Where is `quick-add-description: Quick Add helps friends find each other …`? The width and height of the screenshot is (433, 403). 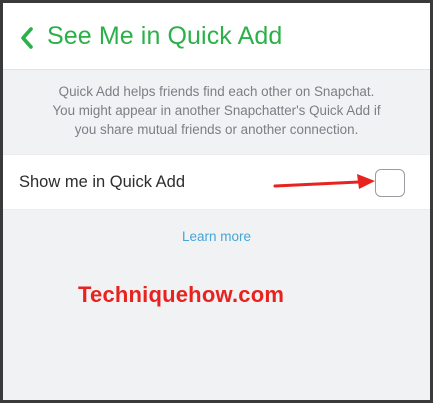 quick-add-description: Quick Add helps friends find each other … is located at coordinates (216, 110).